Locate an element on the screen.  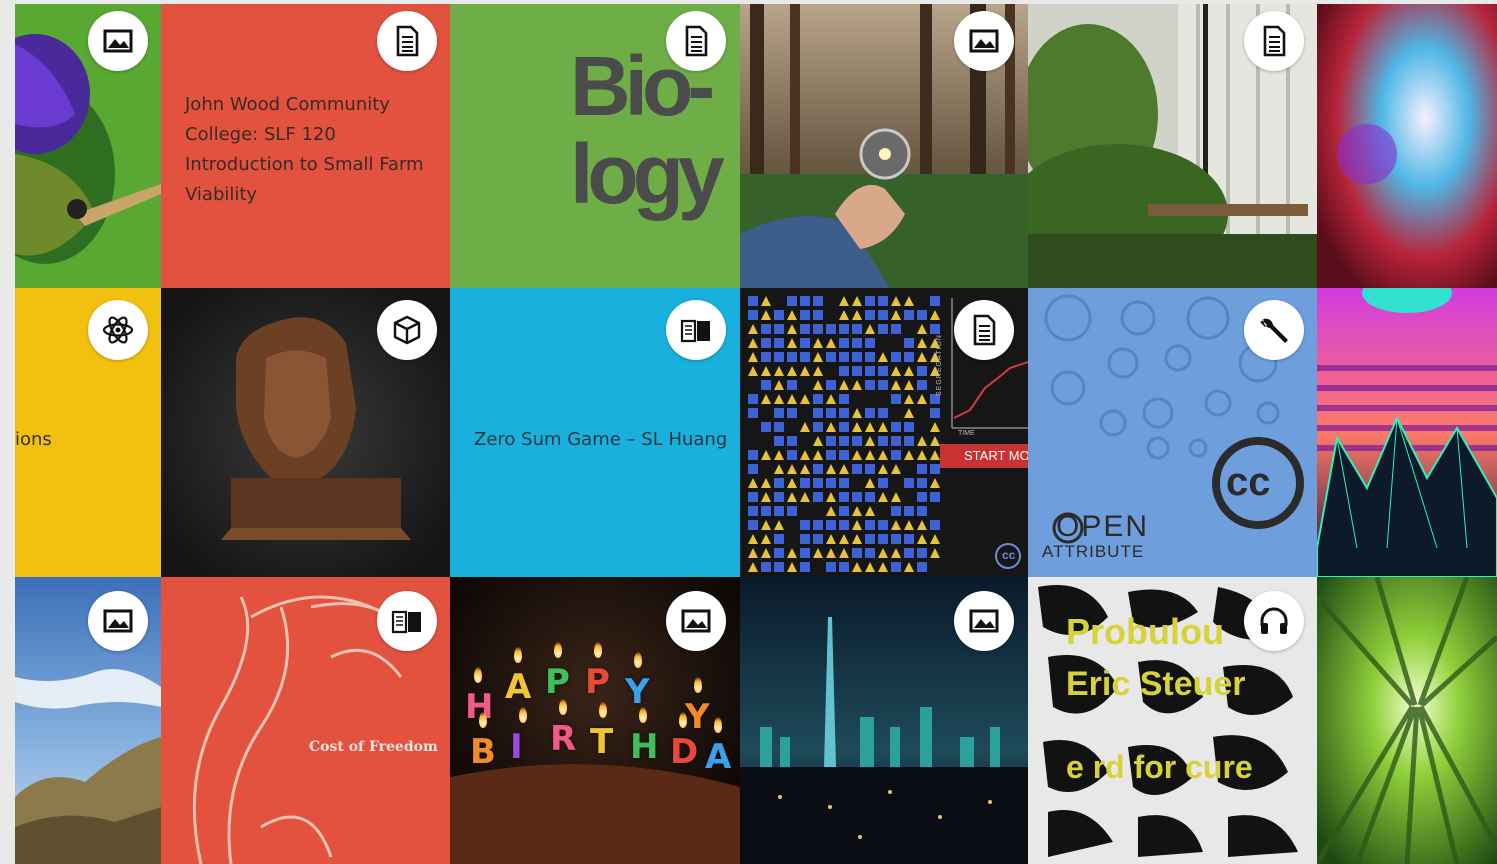
candle-letter: A is located at coordinates (518, 677).